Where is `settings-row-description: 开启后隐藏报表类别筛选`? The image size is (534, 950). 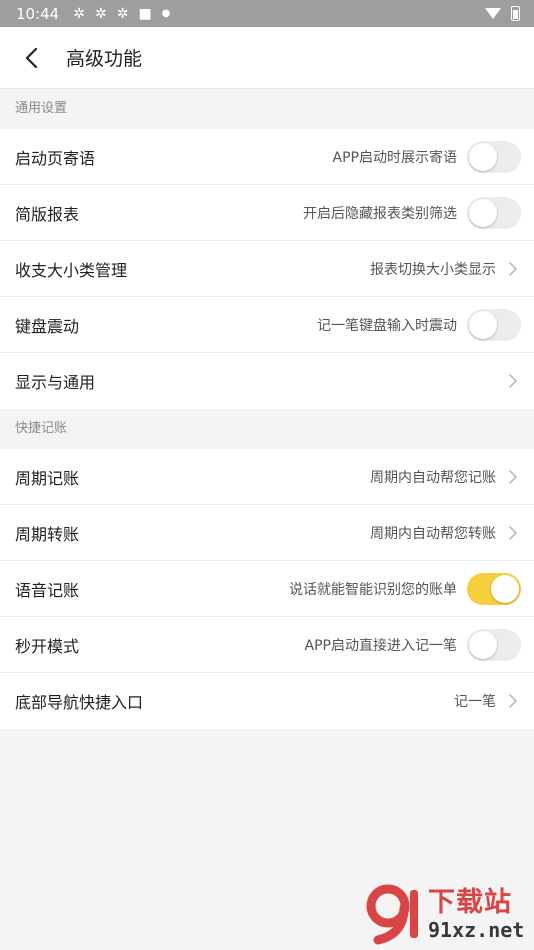 settings-row-description: 开启后隐藏报表类别筛选 is located at coordinates (380, 213).